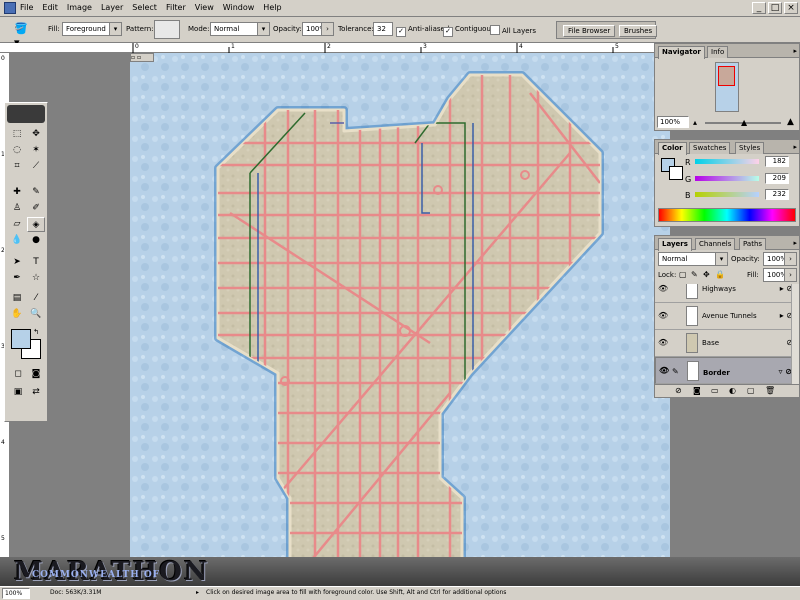 The height and width of the screenshot is (600, 800). Describe the element at coordinates (383, 29) in the screenshot. I see `tolerance-input: 32` at that location.